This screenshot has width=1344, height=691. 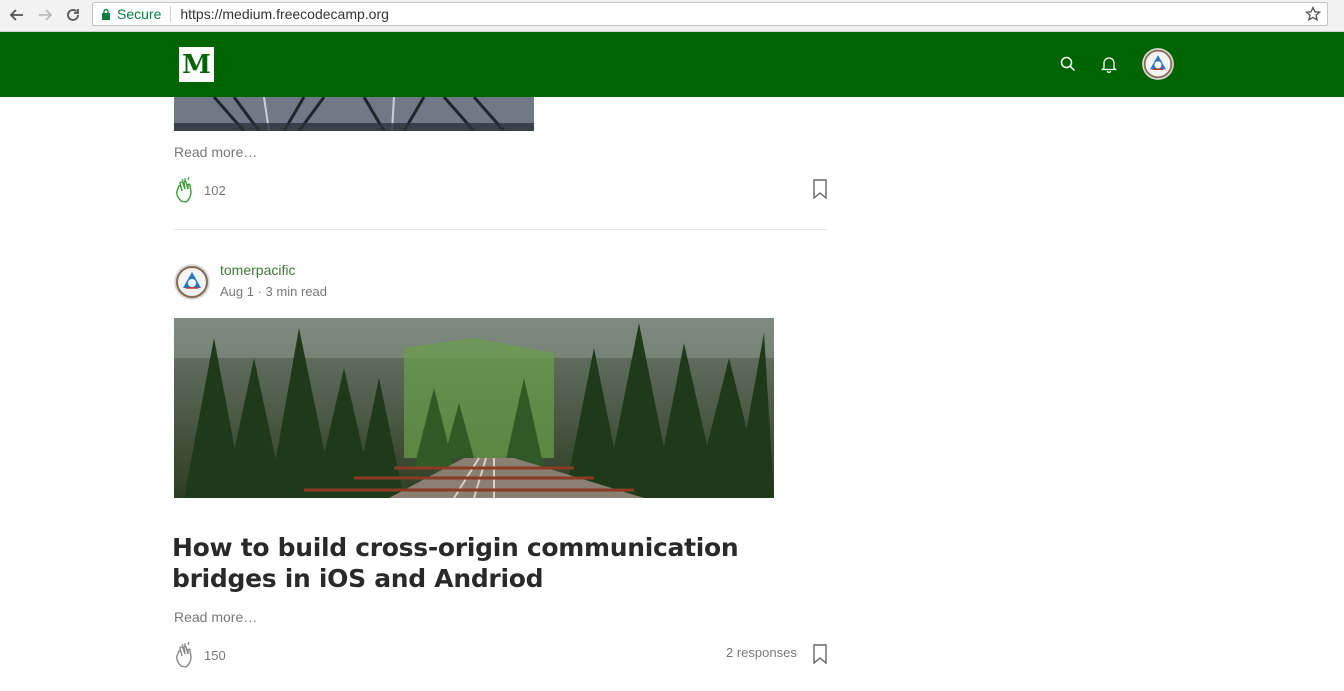 I want to click on url-text: https://medium.freecodecamp.org, so click(x=284, y=14).